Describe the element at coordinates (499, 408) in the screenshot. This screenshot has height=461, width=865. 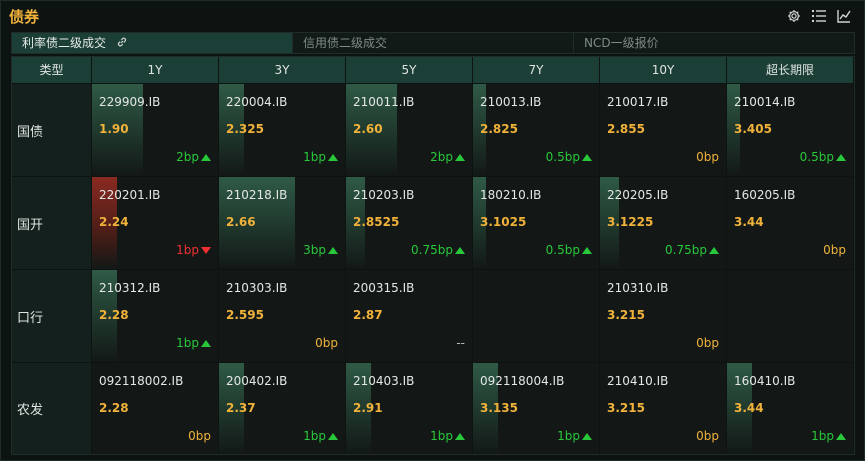
I see `bond-yield: 3.135` at that location.